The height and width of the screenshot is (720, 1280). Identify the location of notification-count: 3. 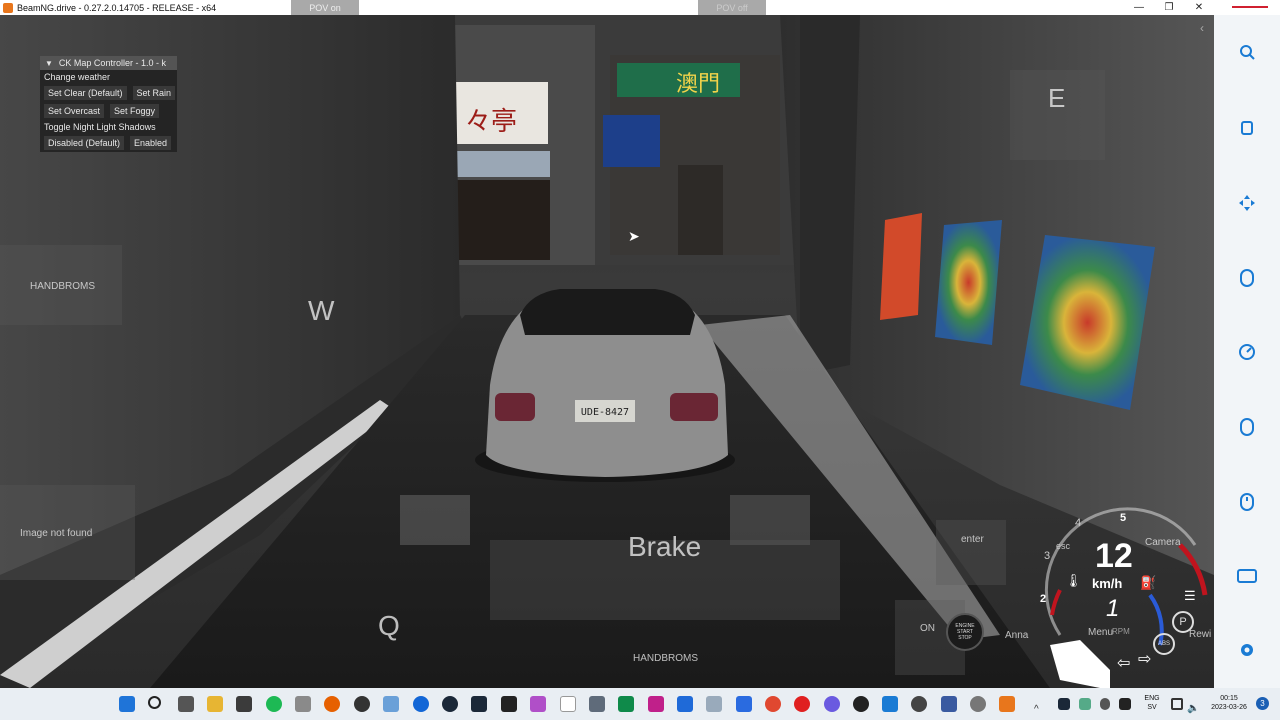
(1262, 703).